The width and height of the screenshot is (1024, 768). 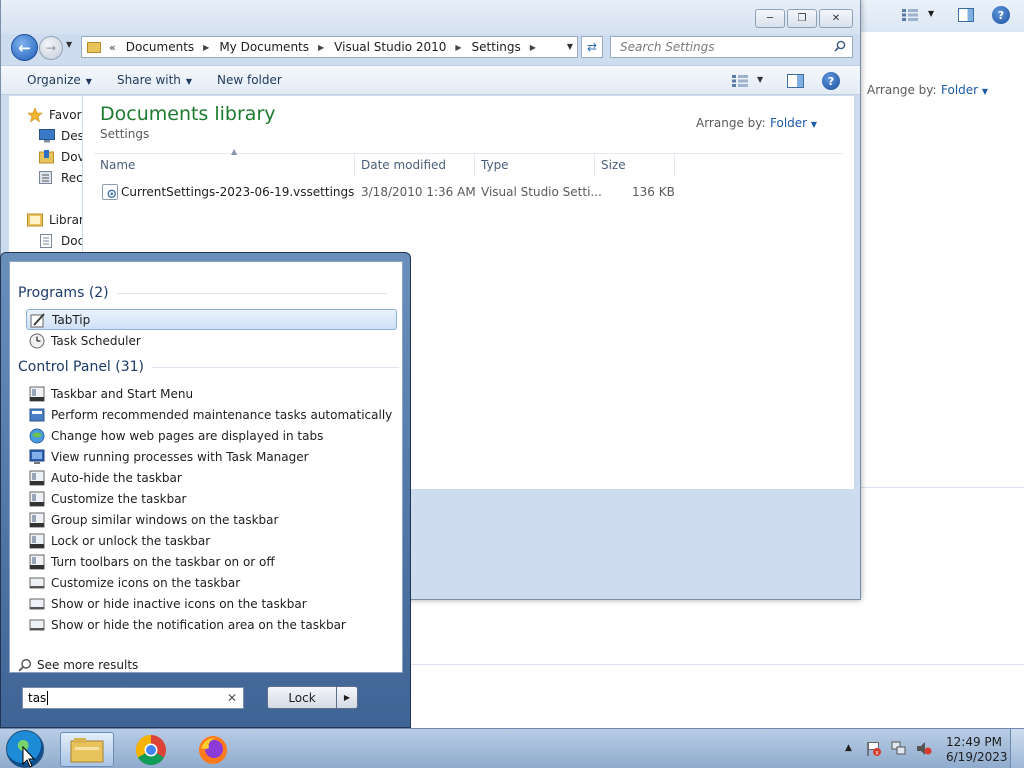 What do you see at coordinates (249, 80) in the screenshot?
I see `new-folder-button: New folder` at bounding box center [249, 80].